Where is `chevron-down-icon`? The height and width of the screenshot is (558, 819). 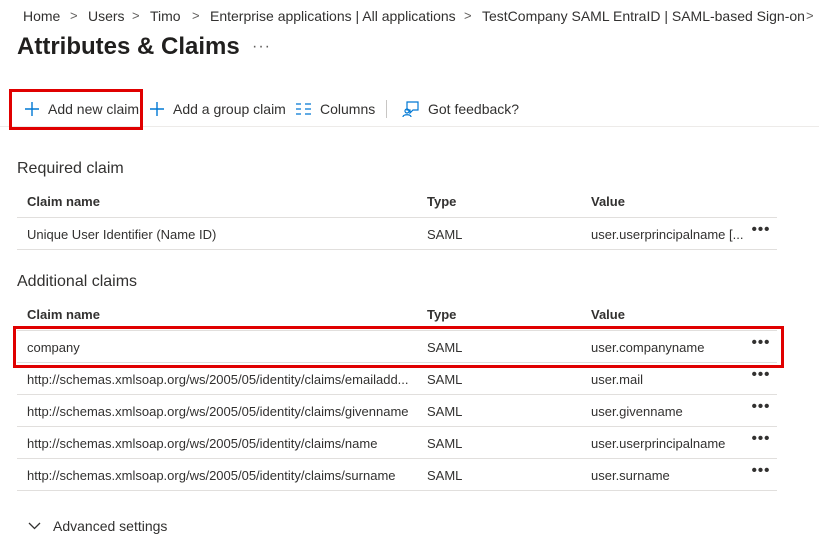
chevron-down-icon is located at coordinates (34, 526).